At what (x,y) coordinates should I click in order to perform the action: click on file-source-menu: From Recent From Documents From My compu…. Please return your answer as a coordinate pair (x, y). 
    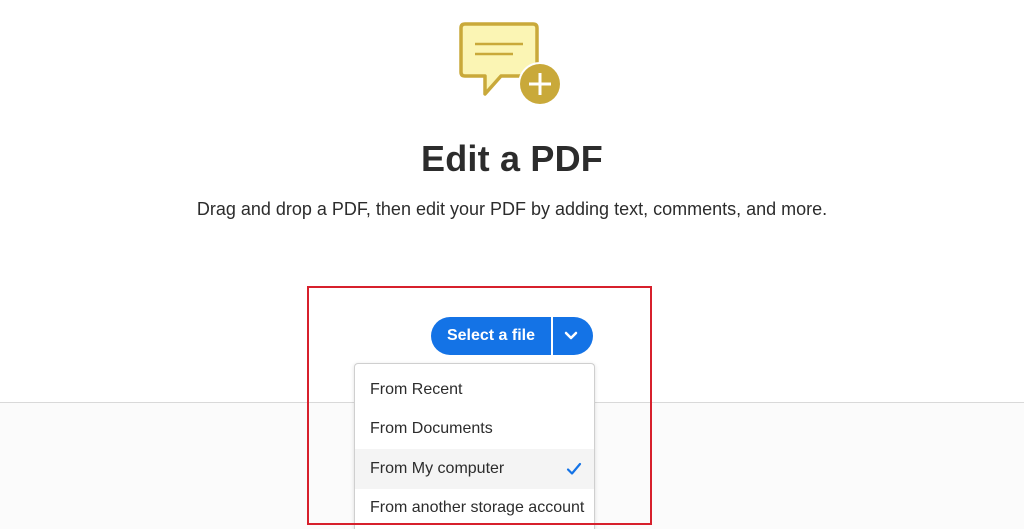
    Looking at the image, I should click on (474, 446).